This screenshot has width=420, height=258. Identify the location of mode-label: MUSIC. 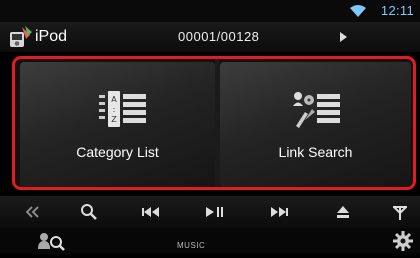
(191, 245).